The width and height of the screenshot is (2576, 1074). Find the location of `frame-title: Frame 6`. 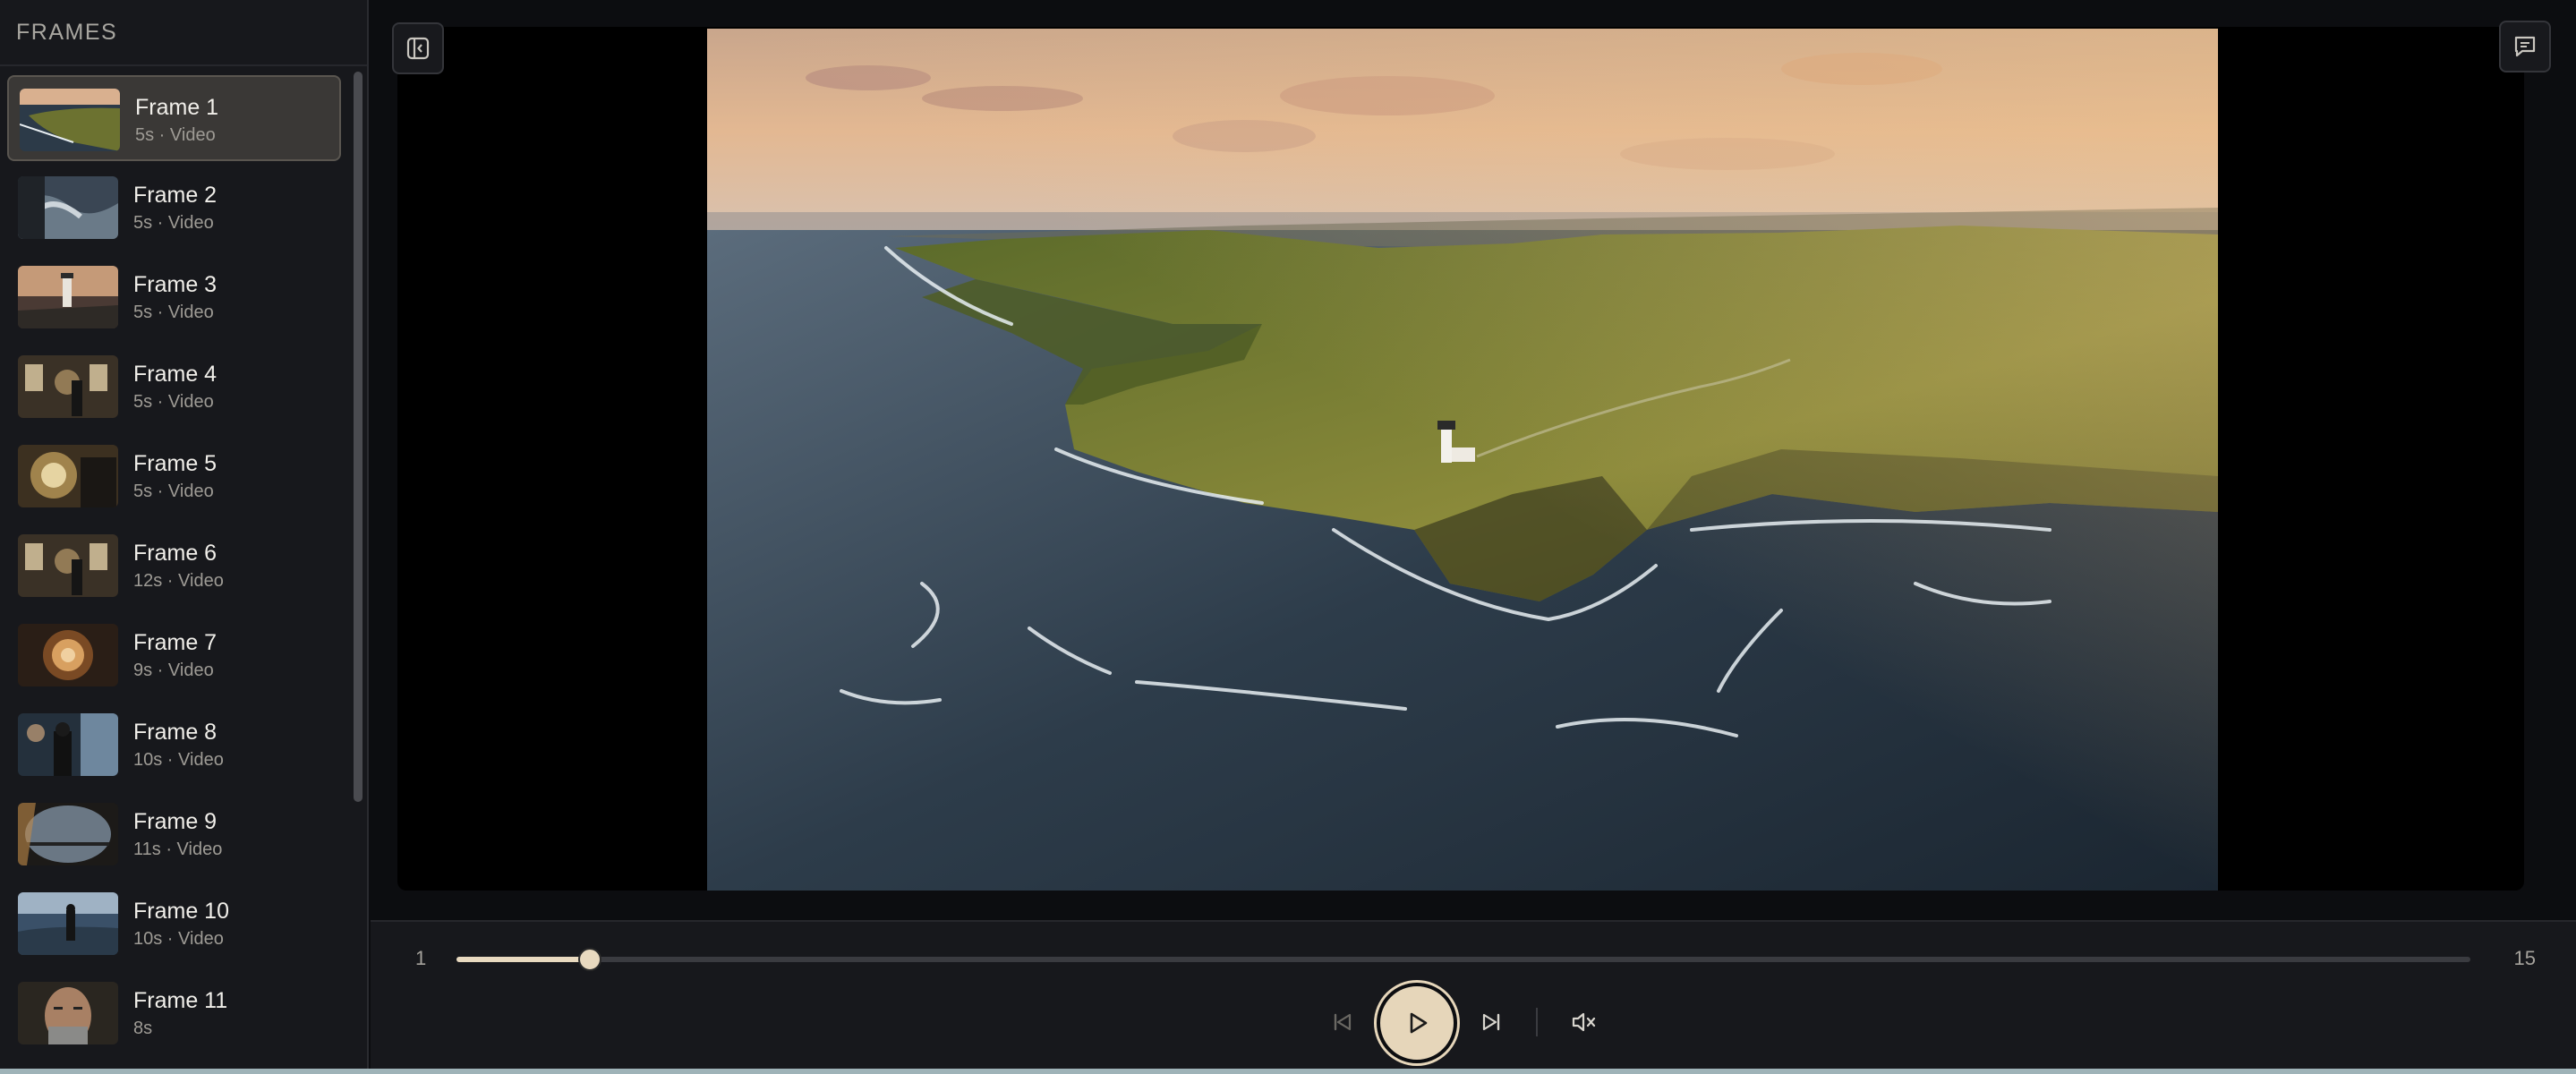

frame-title: Frame 6 is located at coordinates (175, 553).